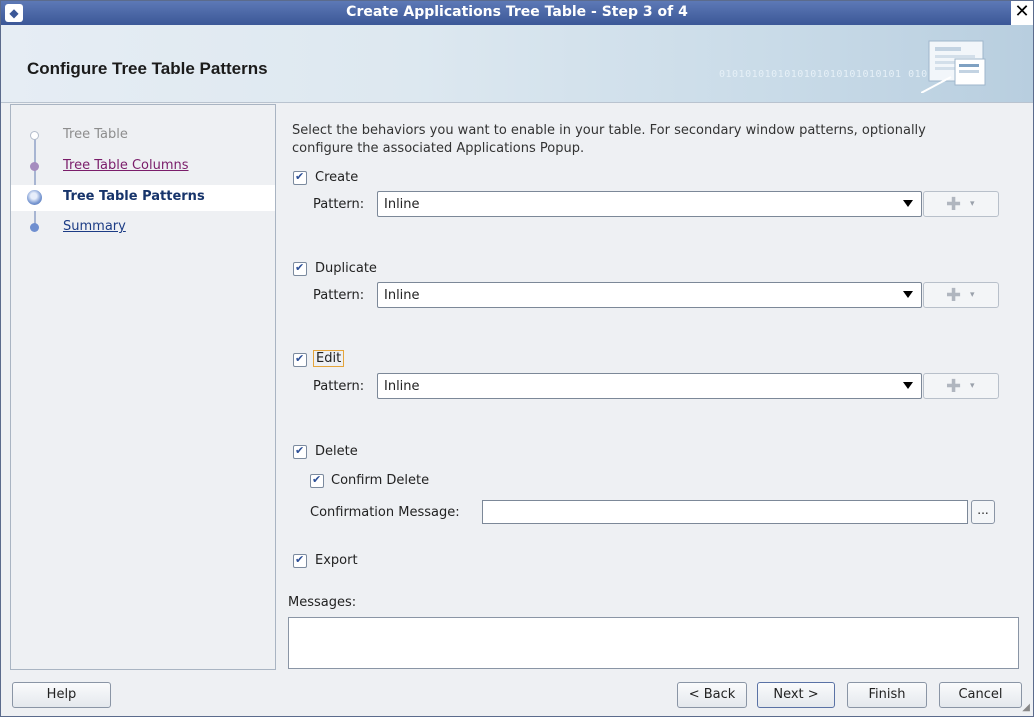  Describe the element at coordinates (649, 295) in the screenshot. I see `duplicate-pattern-select: Inline` at that location.